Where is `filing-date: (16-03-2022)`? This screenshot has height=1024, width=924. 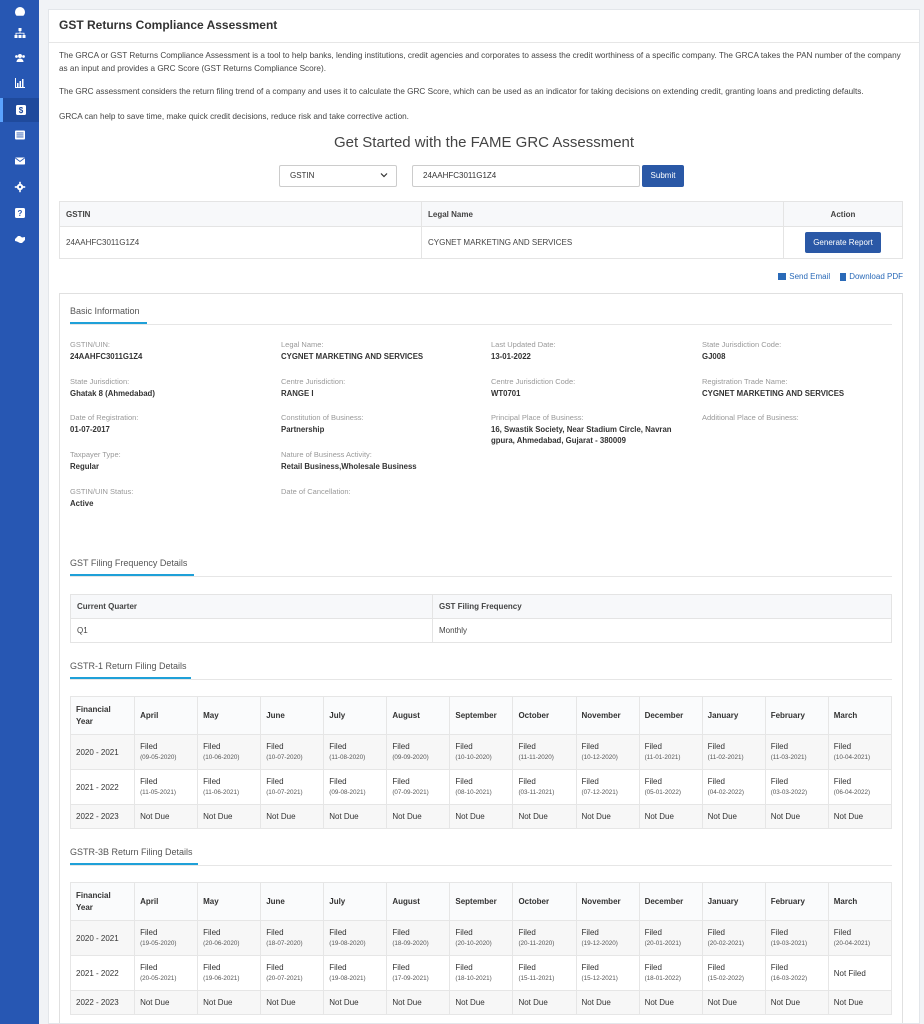 filing-date: (16-03-2022) is located at coordinates (789, 978).